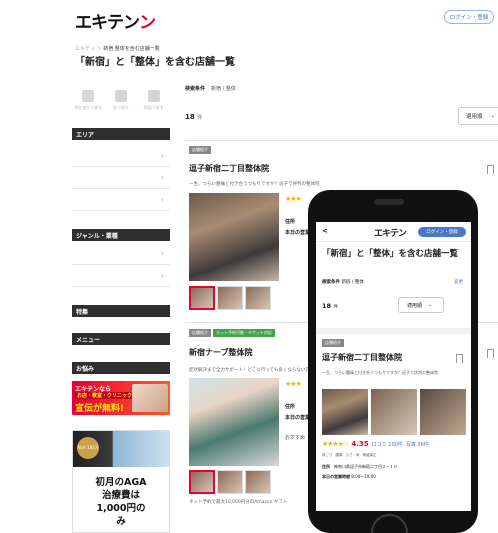 This screenshot has width=498, height=533. What do you see at coordinates (335, 307) in the screenshot?
I see `count-unit: 件` at bounding box center [335, 307].